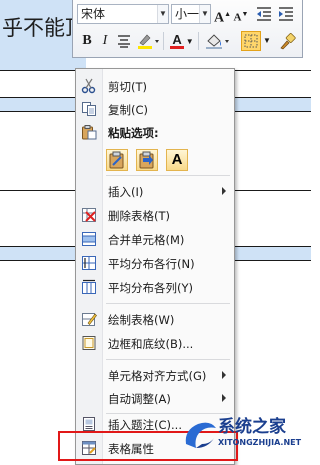  I want to click on menu-item-delete-table: 删除表格(T), so click(155, 215).